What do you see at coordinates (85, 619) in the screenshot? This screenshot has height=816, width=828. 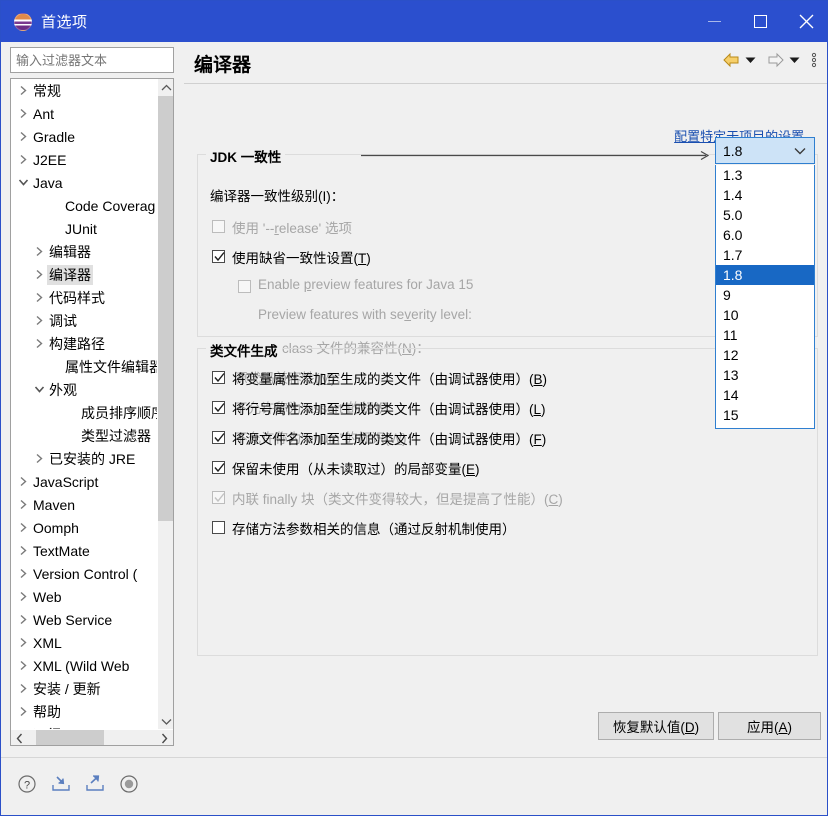 I see `tree-item: Web Service` at bounding box center [85, 619].